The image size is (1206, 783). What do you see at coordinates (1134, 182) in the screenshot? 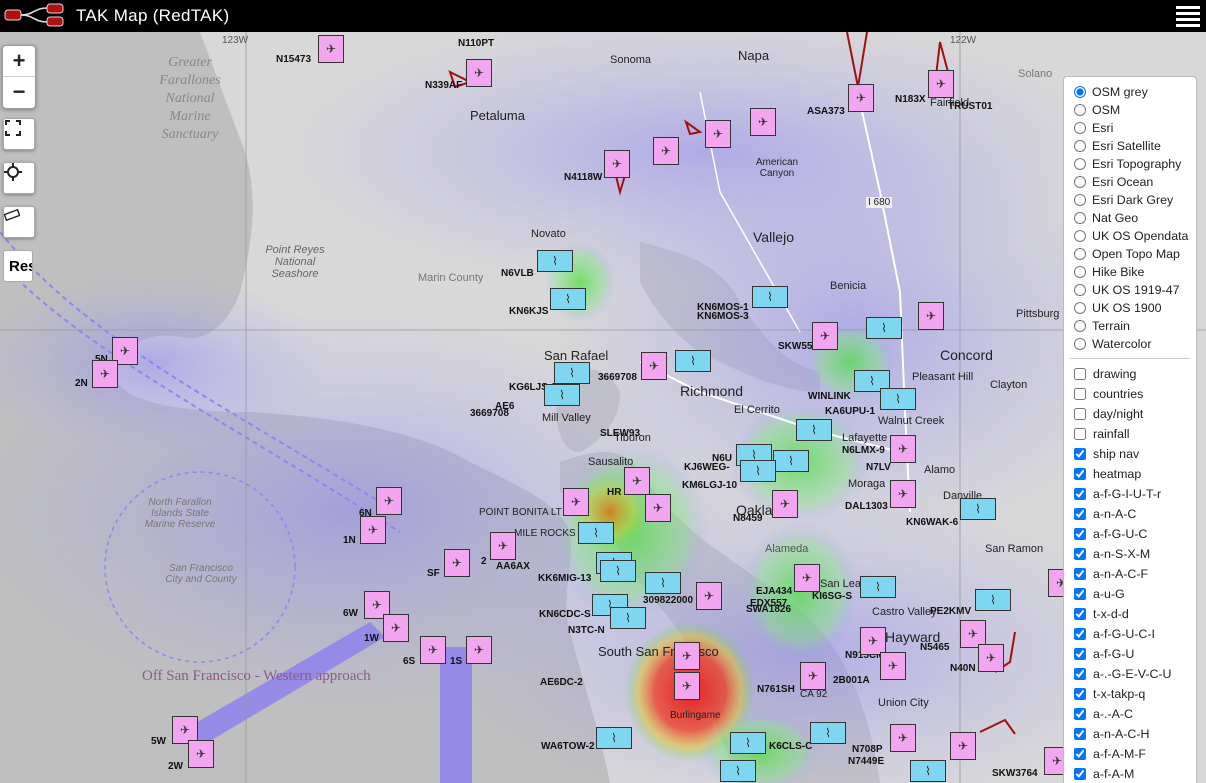
I see `base-layer-option: Esri Ocean` at bounding box center [1134, 182].